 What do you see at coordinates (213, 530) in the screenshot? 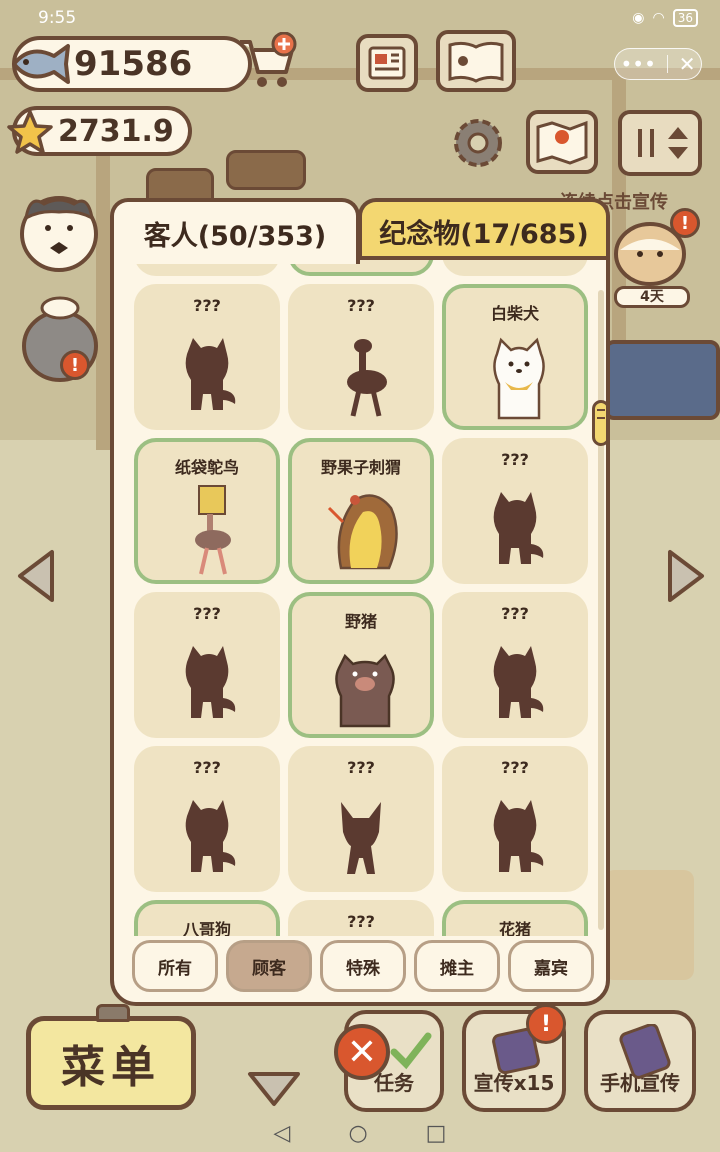
I see `paperbag-ostrich-icon` at bounding box center [213, 530].